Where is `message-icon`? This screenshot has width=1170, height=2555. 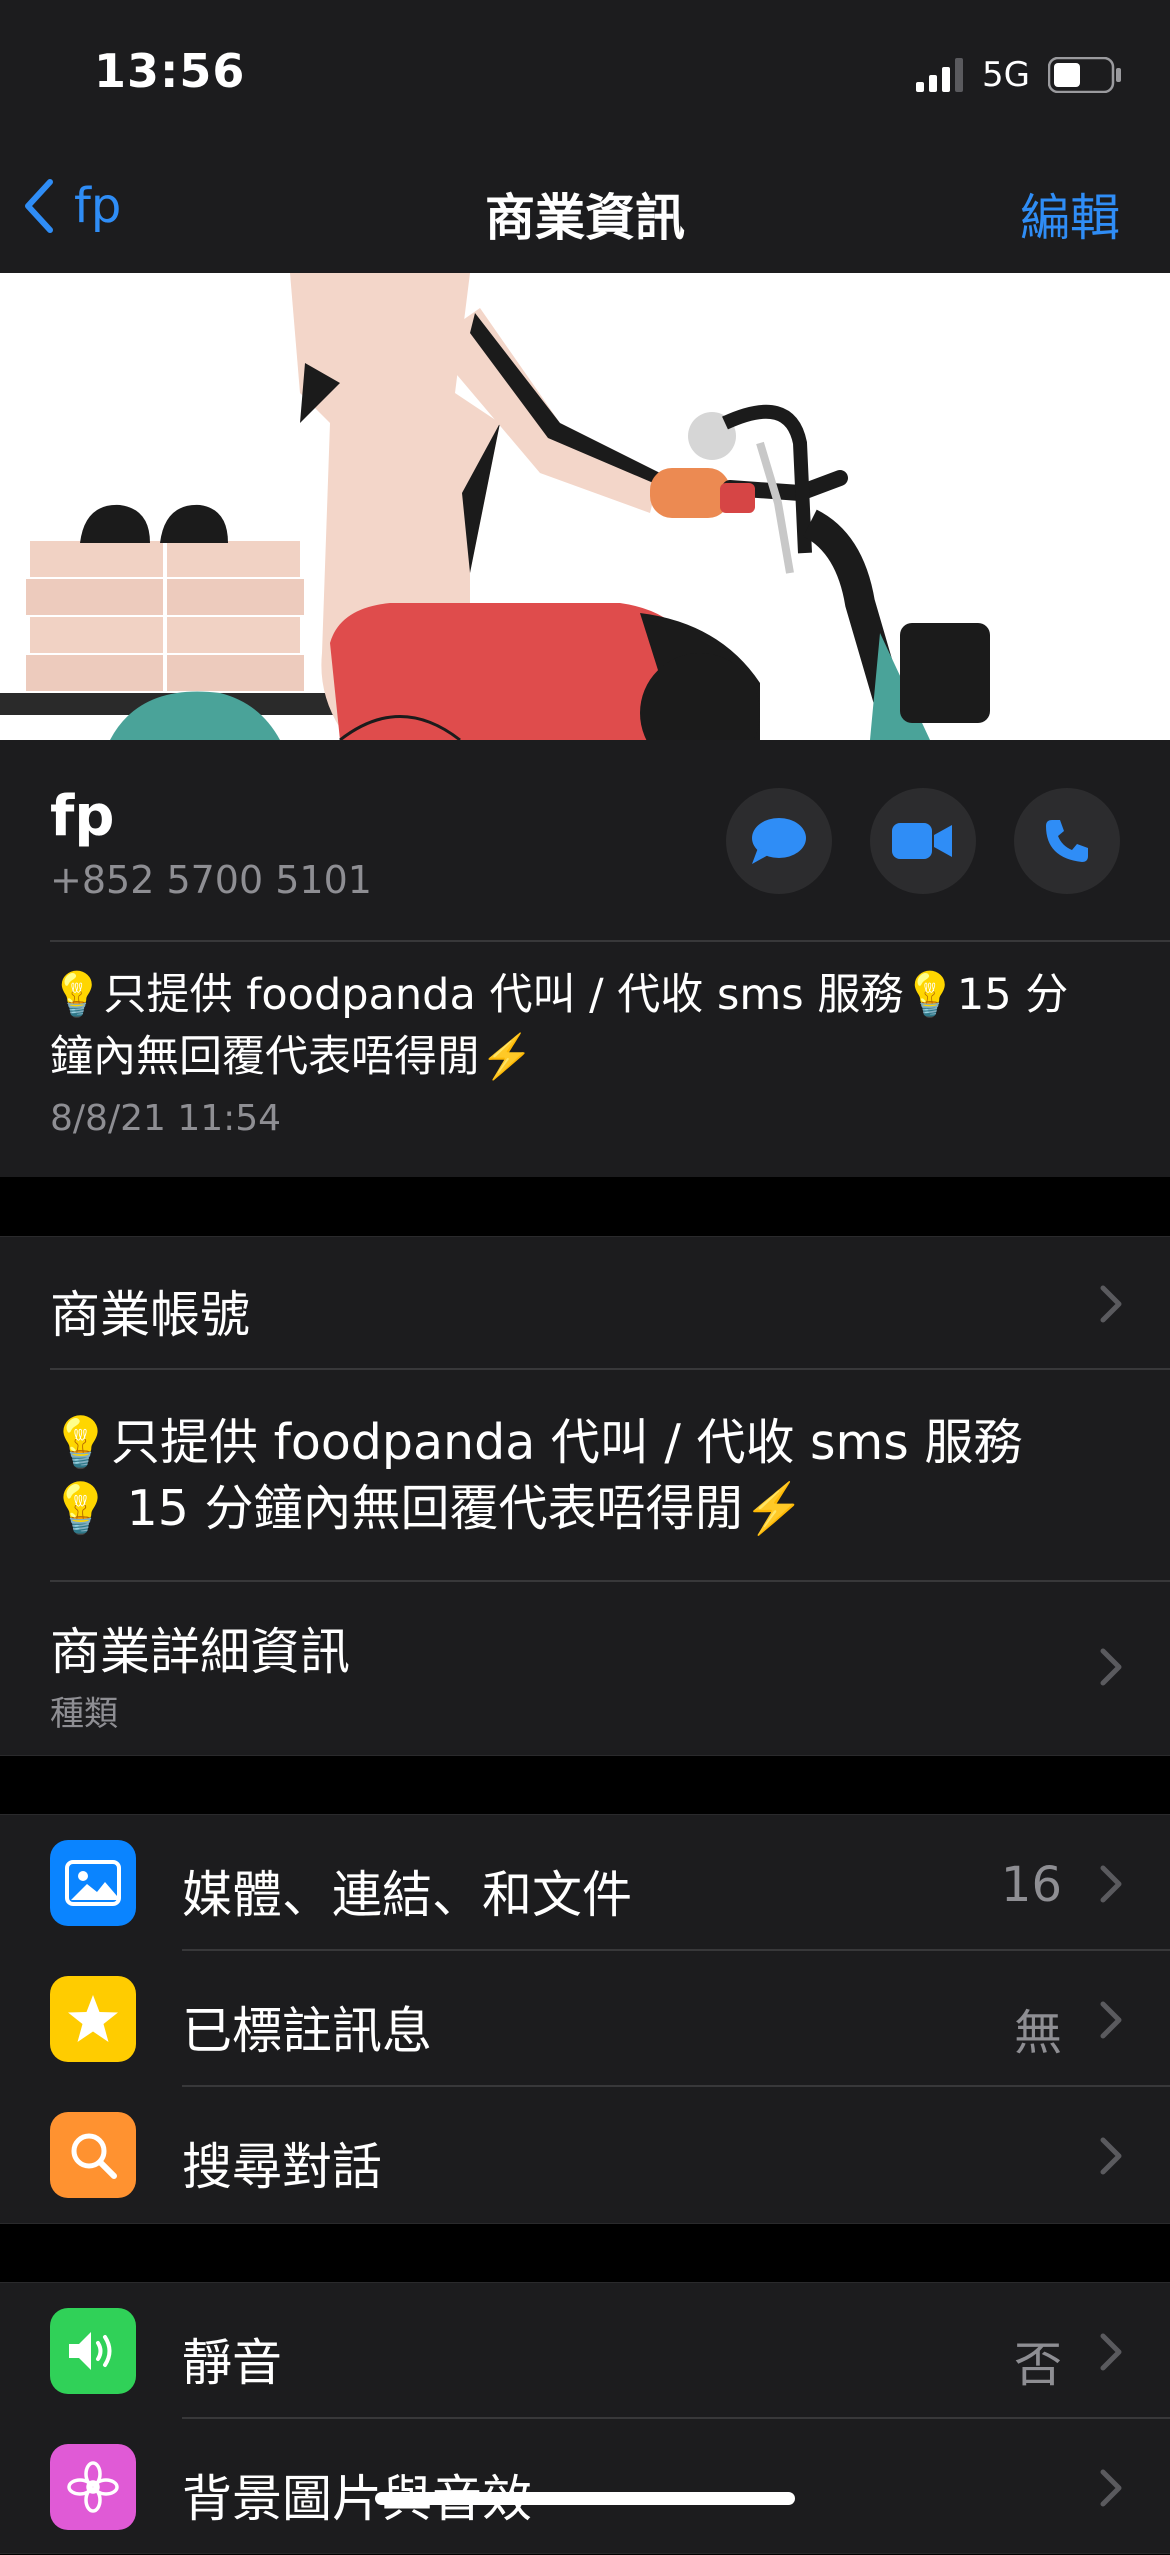 message-icon is located at coordinates (779, 841).